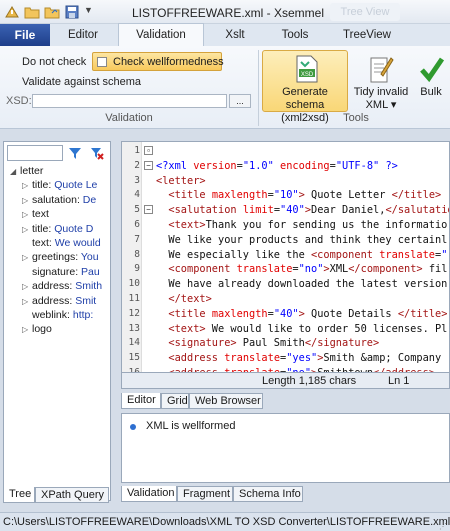 The image size is (450, 531). What do you see at coordinates (175, 401) in the screenshot?
I see `tab-grid: Grid` at bounding box center [175, 401].